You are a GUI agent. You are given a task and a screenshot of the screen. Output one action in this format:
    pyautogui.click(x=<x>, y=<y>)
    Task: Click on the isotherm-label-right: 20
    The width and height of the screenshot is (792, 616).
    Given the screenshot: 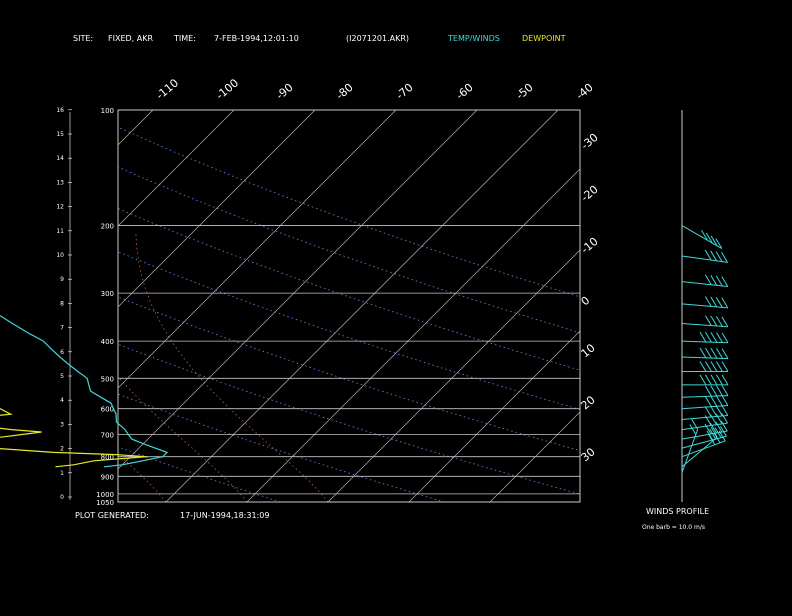 What is the action you would take?
    pyautogui.click(x=588, y=402)
    